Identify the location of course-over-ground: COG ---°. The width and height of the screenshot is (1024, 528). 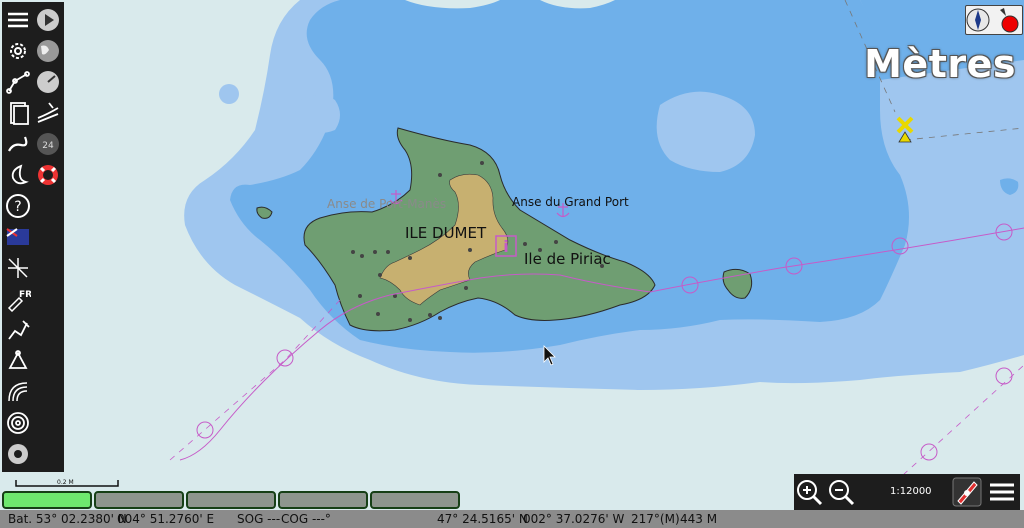
(306, 519).